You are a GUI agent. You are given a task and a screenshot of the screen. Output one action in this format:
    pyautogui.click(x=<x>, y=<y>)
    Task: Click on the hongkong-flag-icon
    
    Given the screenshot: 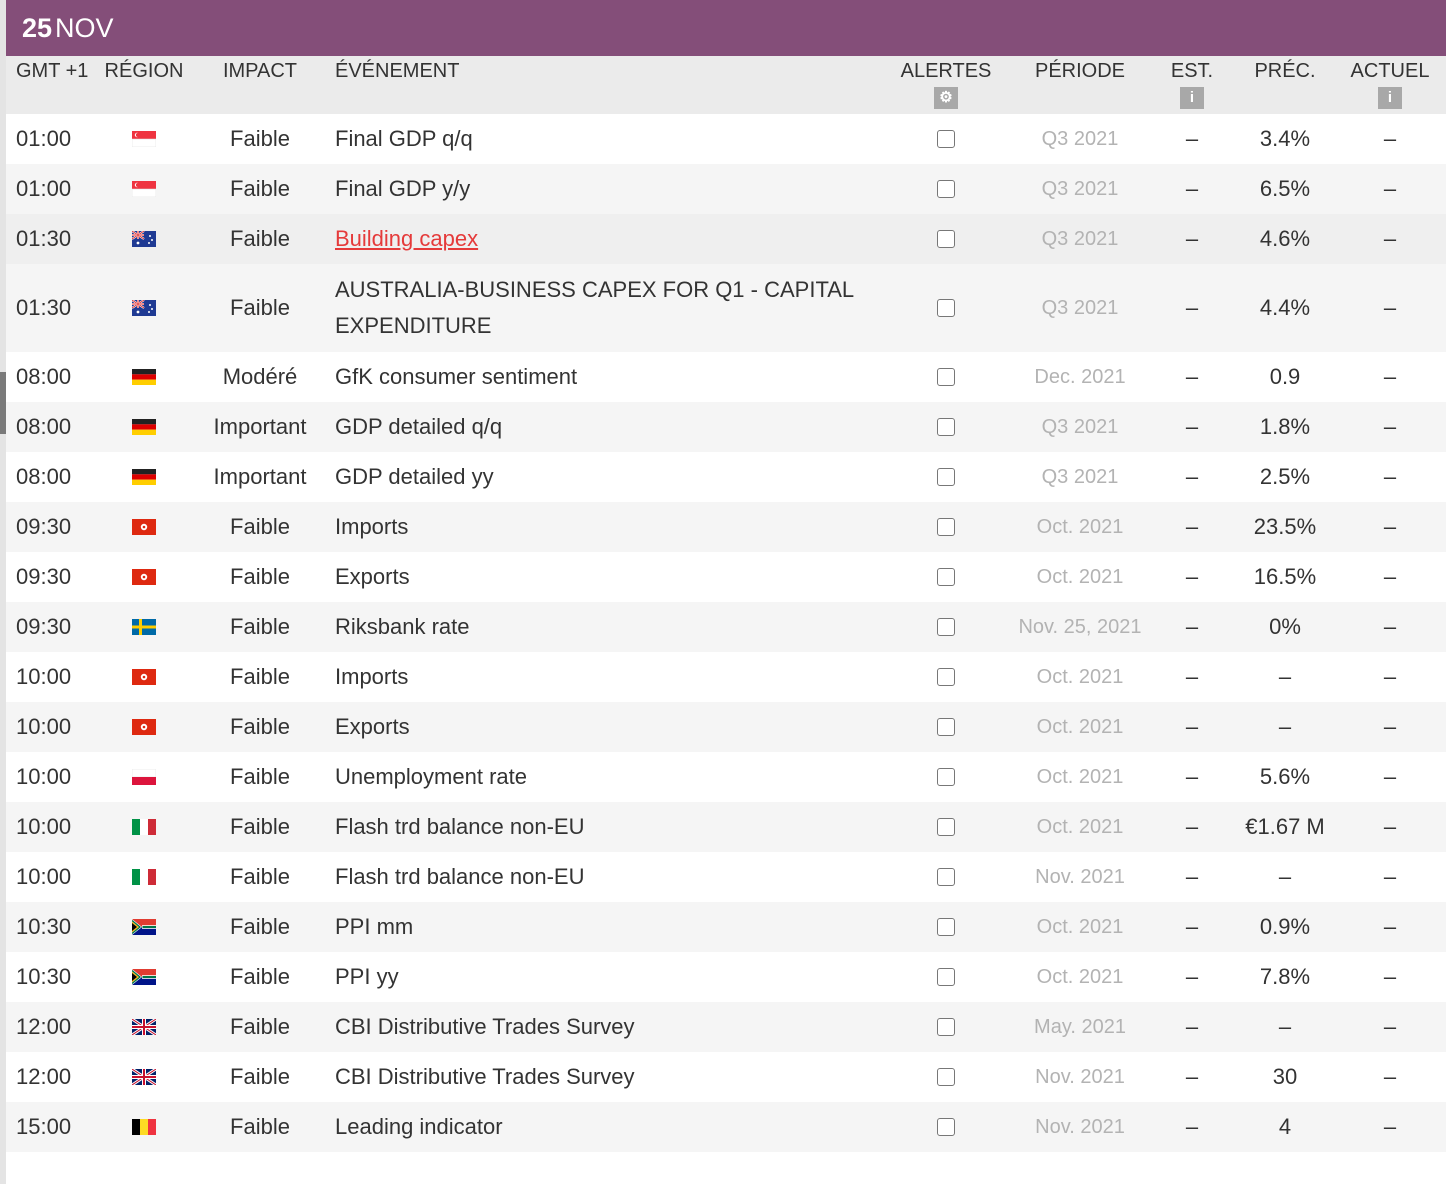 What is the action you would take?
    pyautogui.click(x=144, y=577)
    